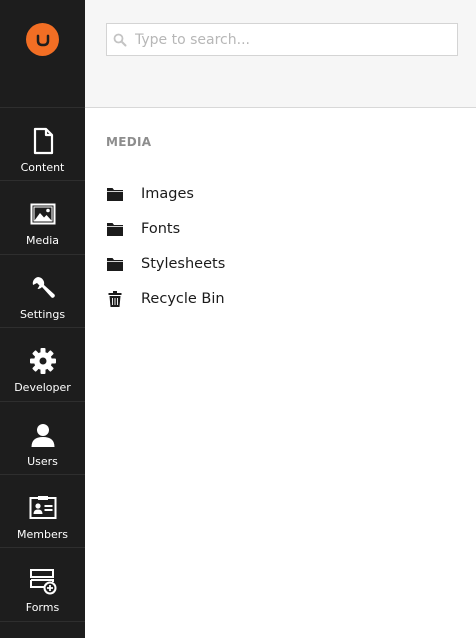 This screenshot has width=476, height=638. What do you see at coordinates (42, 167) in the screenshot?
I see `sidebar-item-label: Content` at bounding box center [42, 167].